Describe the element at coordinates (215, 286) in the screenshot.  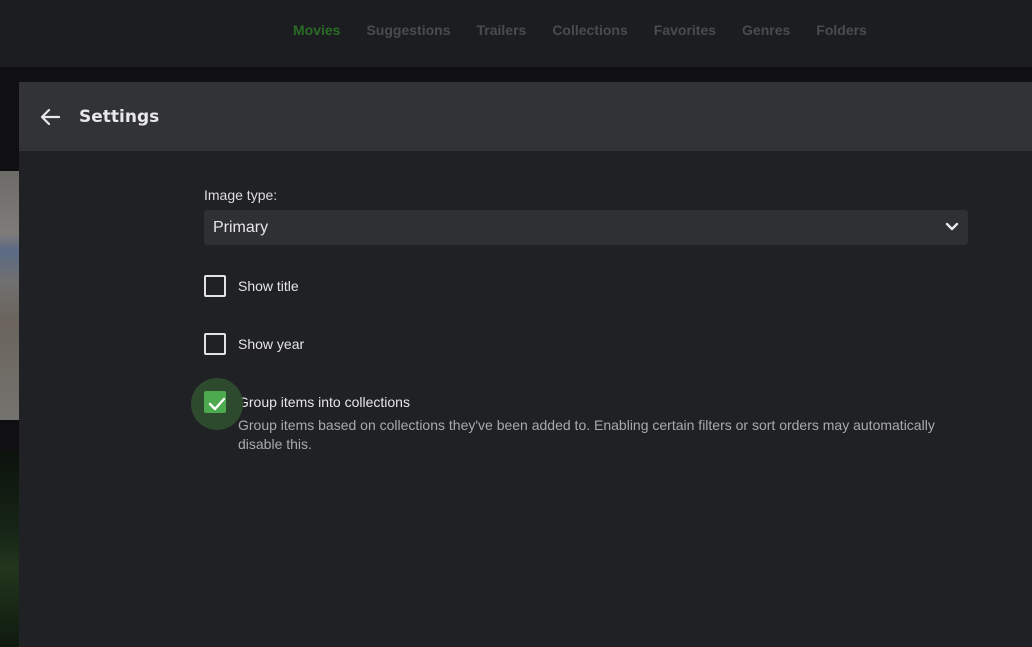
I see `show-title-checkbox` at that location.